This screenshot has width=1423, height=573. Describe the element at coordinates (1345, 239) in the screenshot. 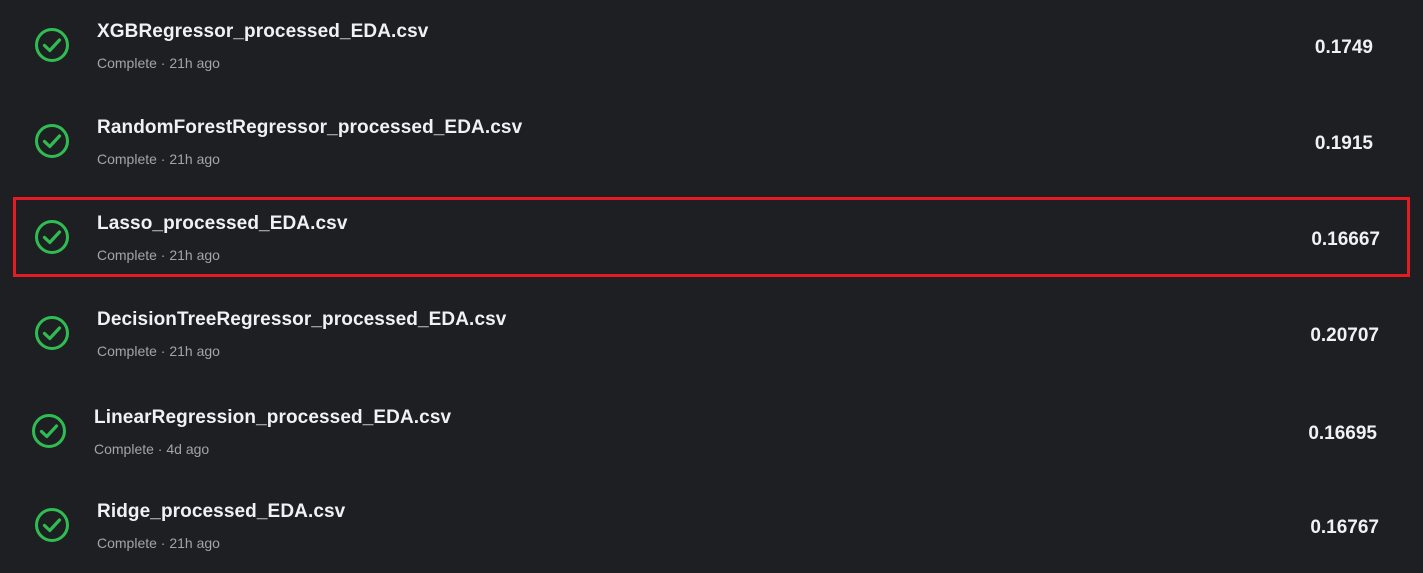

I see `submission-score: 0.16667` at that location.